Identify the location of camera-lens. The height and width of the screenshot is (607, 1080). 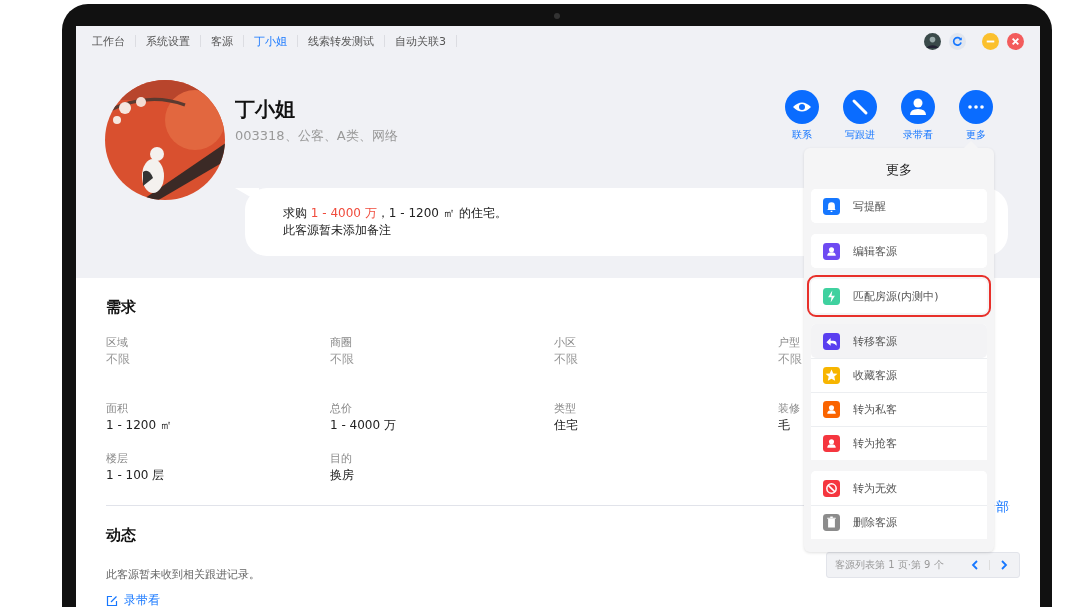
(557, 16).